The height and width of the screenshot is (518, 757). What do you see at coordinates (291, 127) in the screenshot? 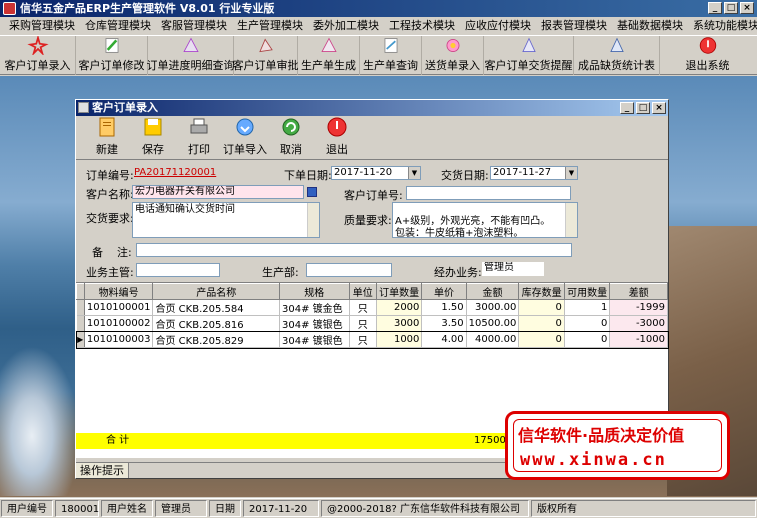
I see `cancel-icon` at bounding box center [291, 127].